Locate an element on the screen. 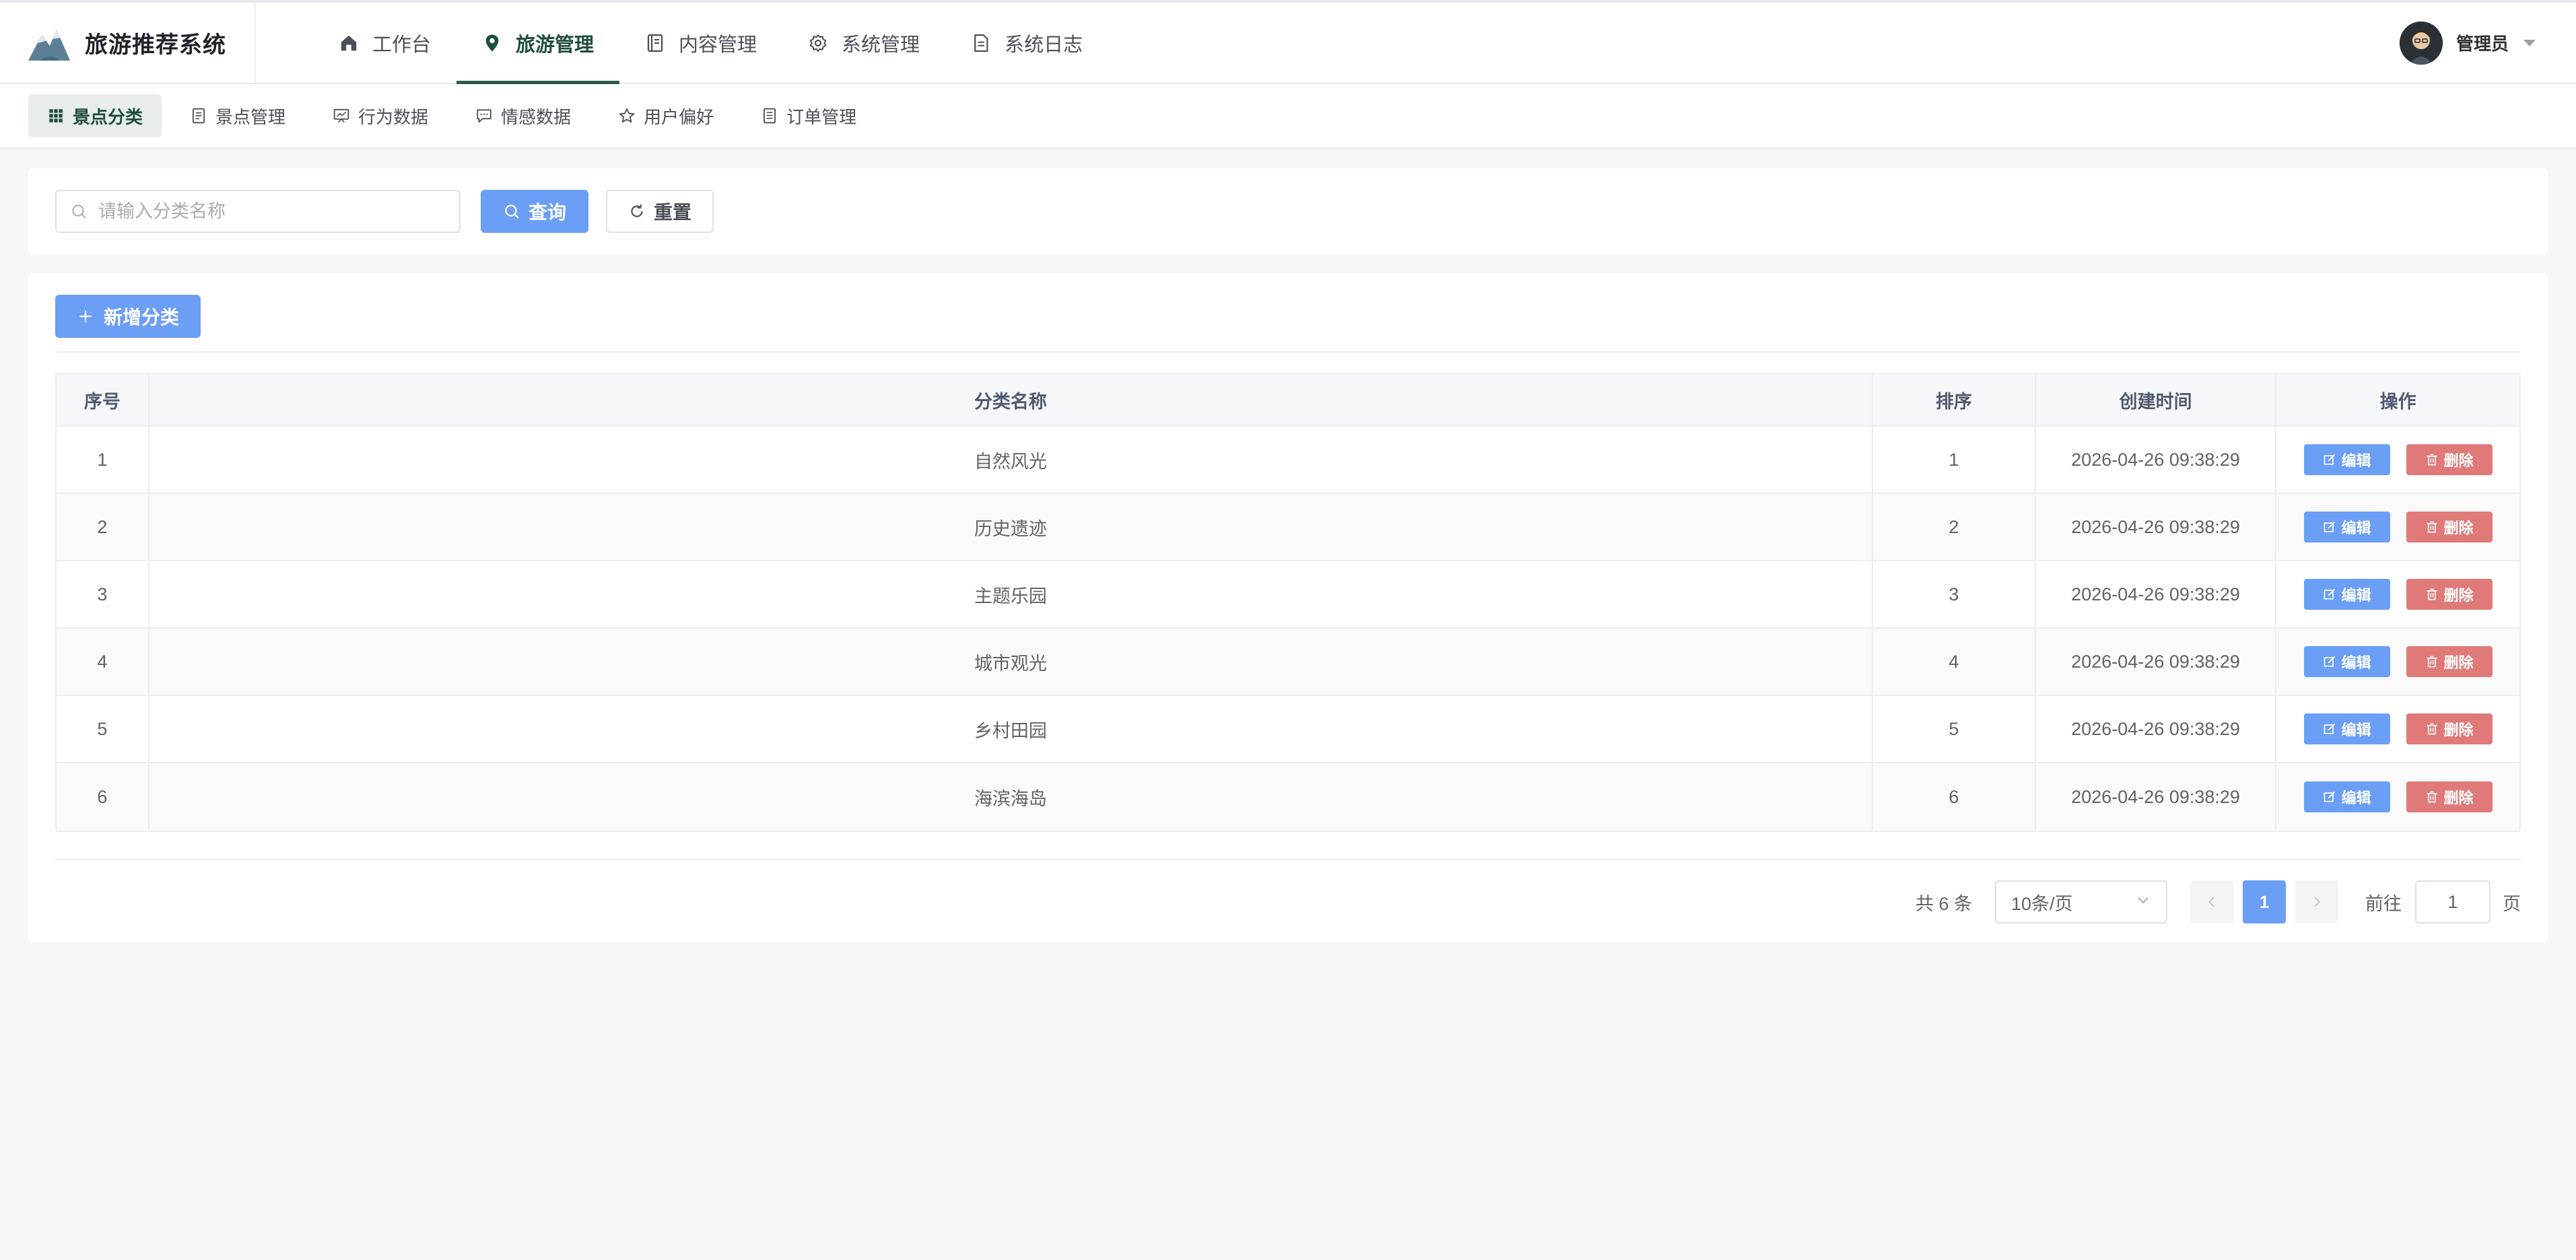 Image resolution: width=2576 pixels, height=1260 pixels. main-nav-item-logs: 系统日志 is located at coordinates (1026, 43).